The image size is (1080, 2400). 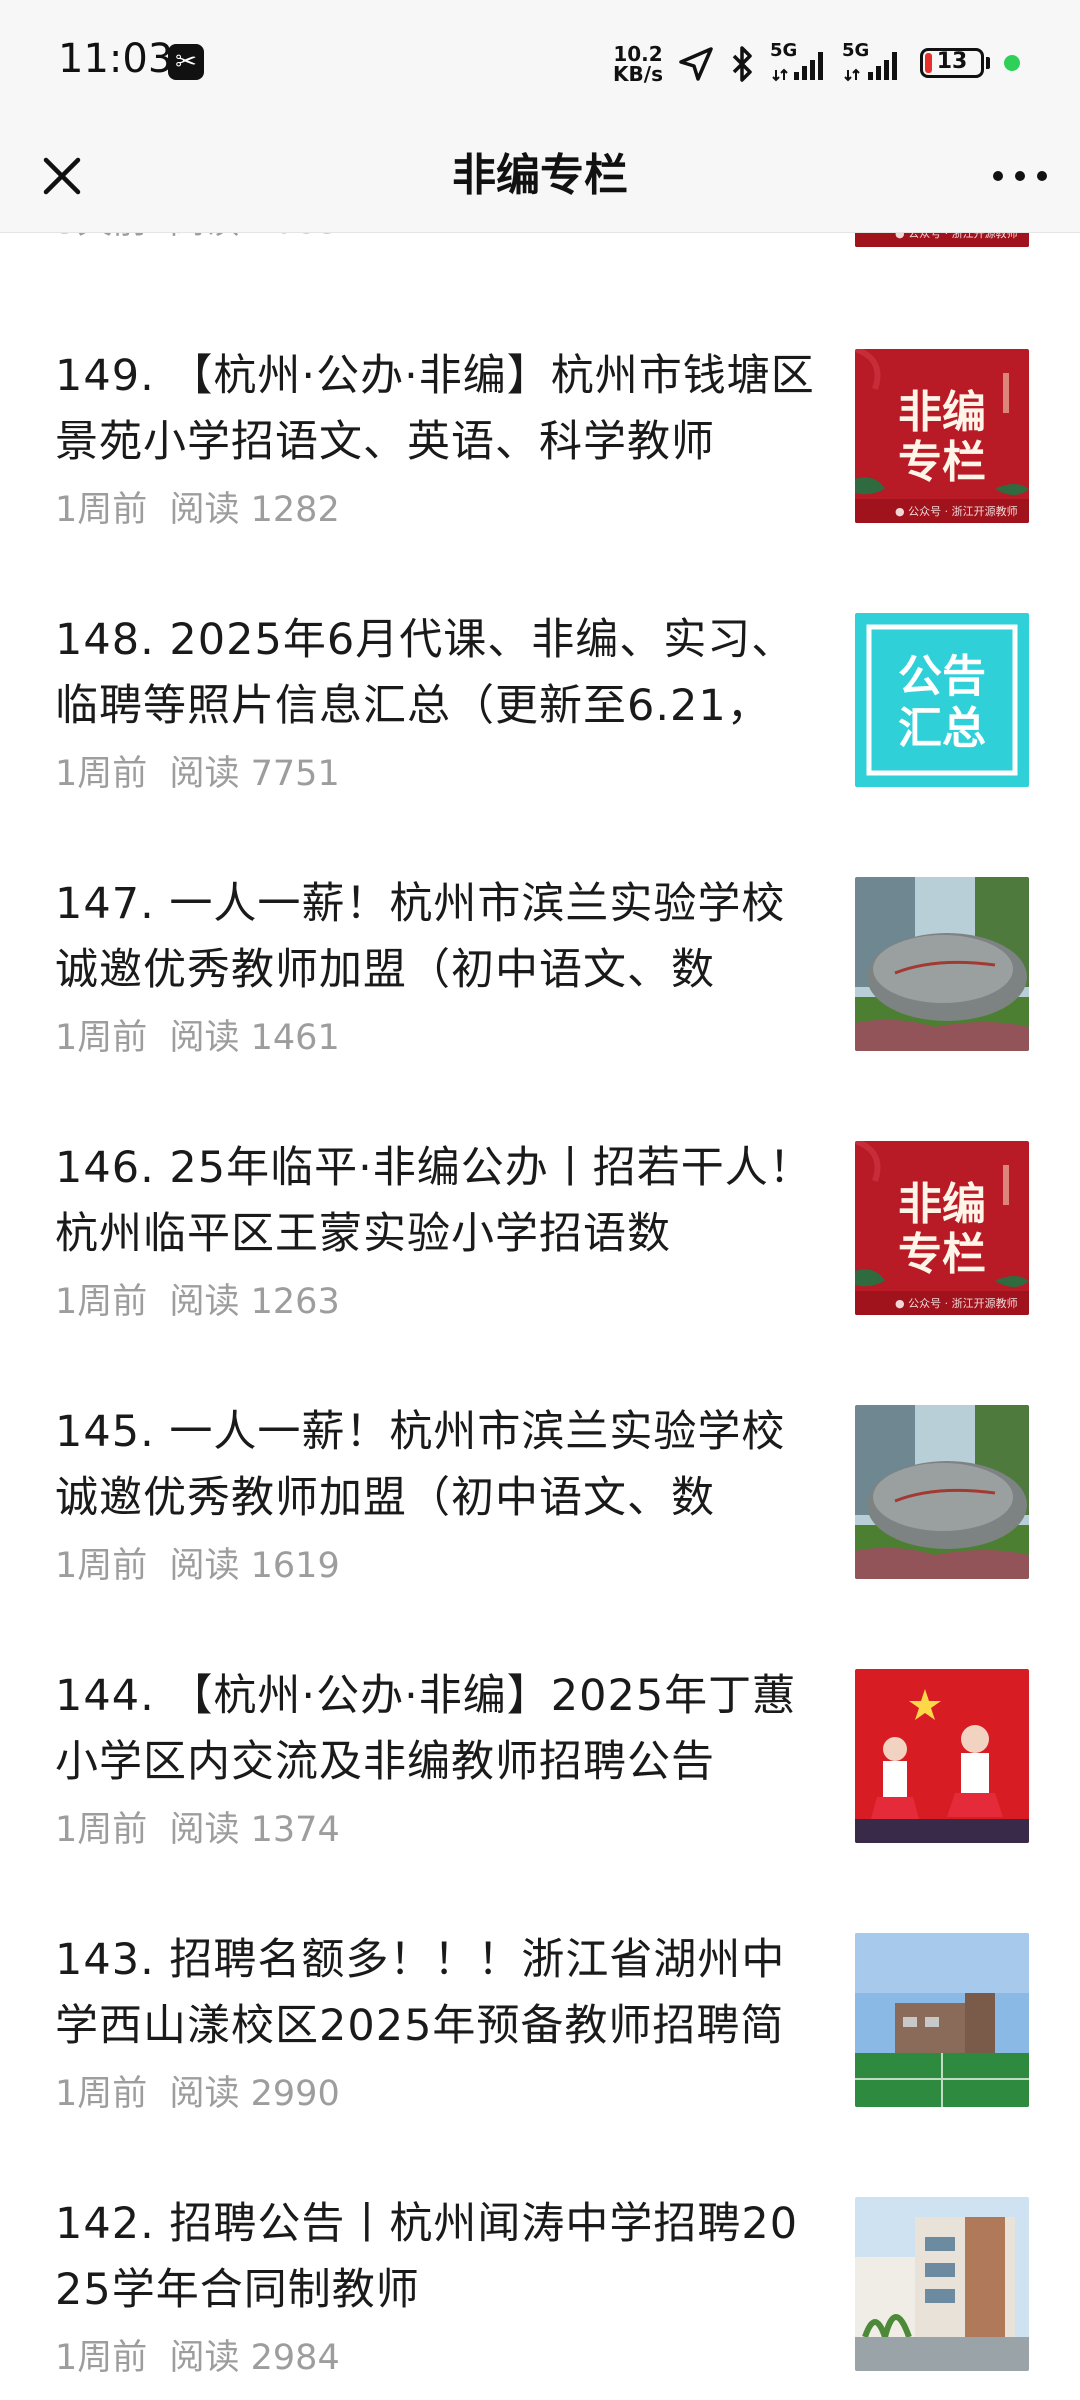 I want to click on header-bar: 非编专栏, so click(x=540, y=176).